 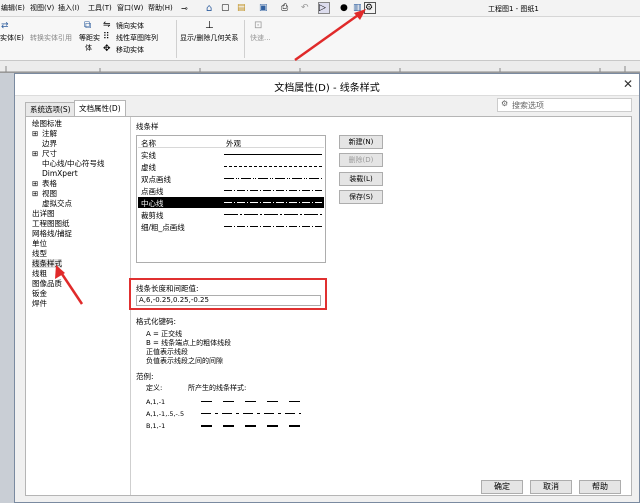 What do you see at coordinates (71, 287) in the screenshot?
I see `arrow-to-line-style` at bounding box center [71, 287].